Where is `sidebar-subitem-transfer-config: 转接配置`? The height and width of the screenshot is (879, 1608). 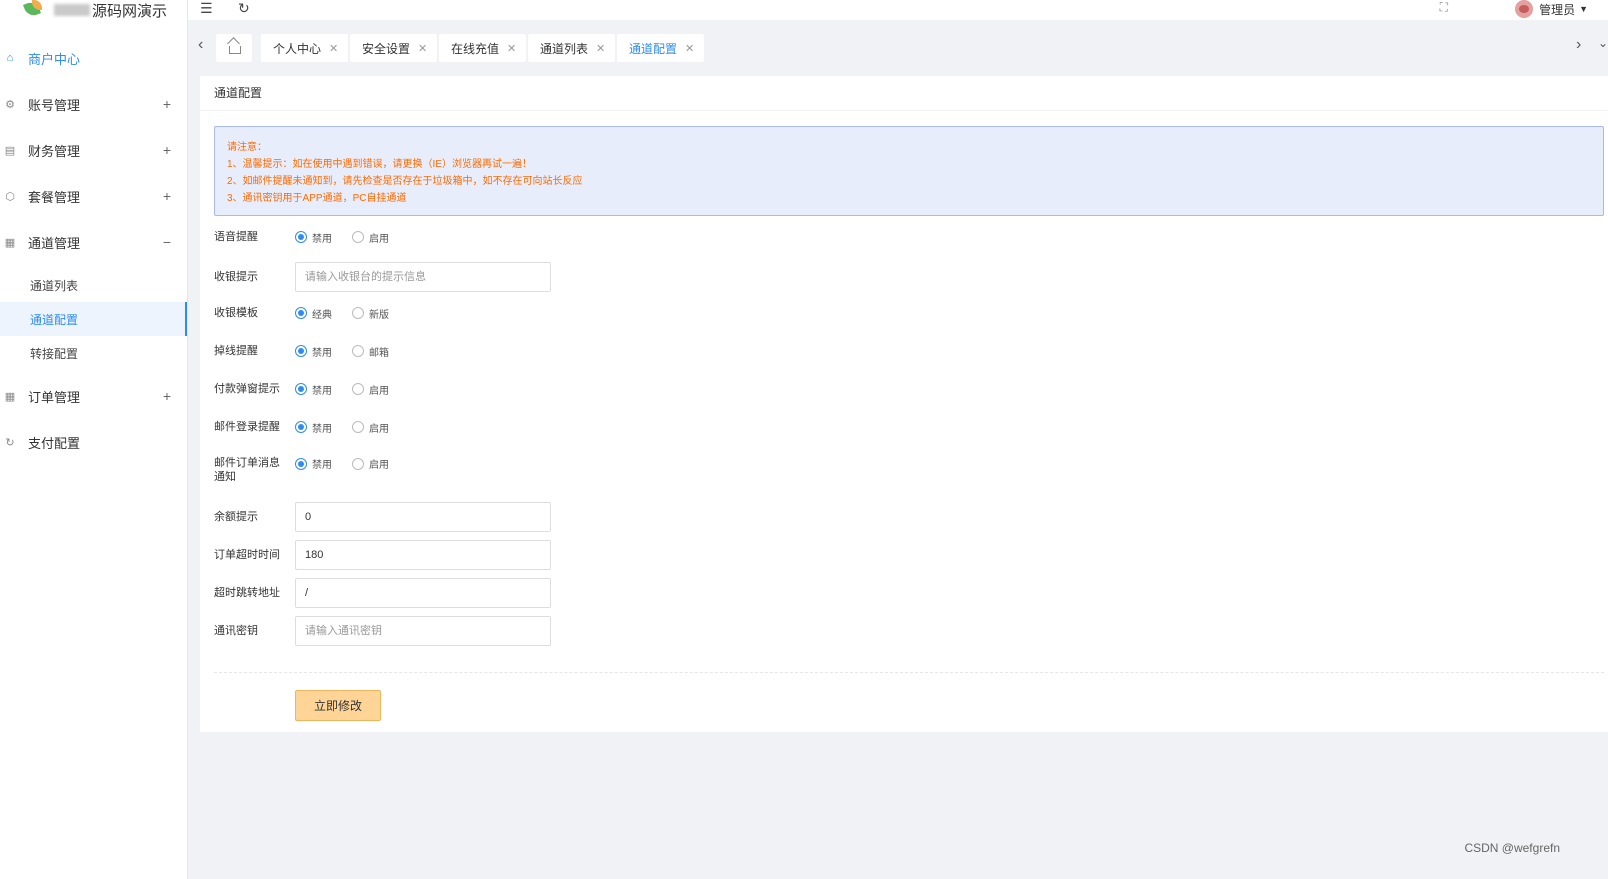 sidebar-subitem-transfer-config: 转接配置 is located at coordinates (93, 353).